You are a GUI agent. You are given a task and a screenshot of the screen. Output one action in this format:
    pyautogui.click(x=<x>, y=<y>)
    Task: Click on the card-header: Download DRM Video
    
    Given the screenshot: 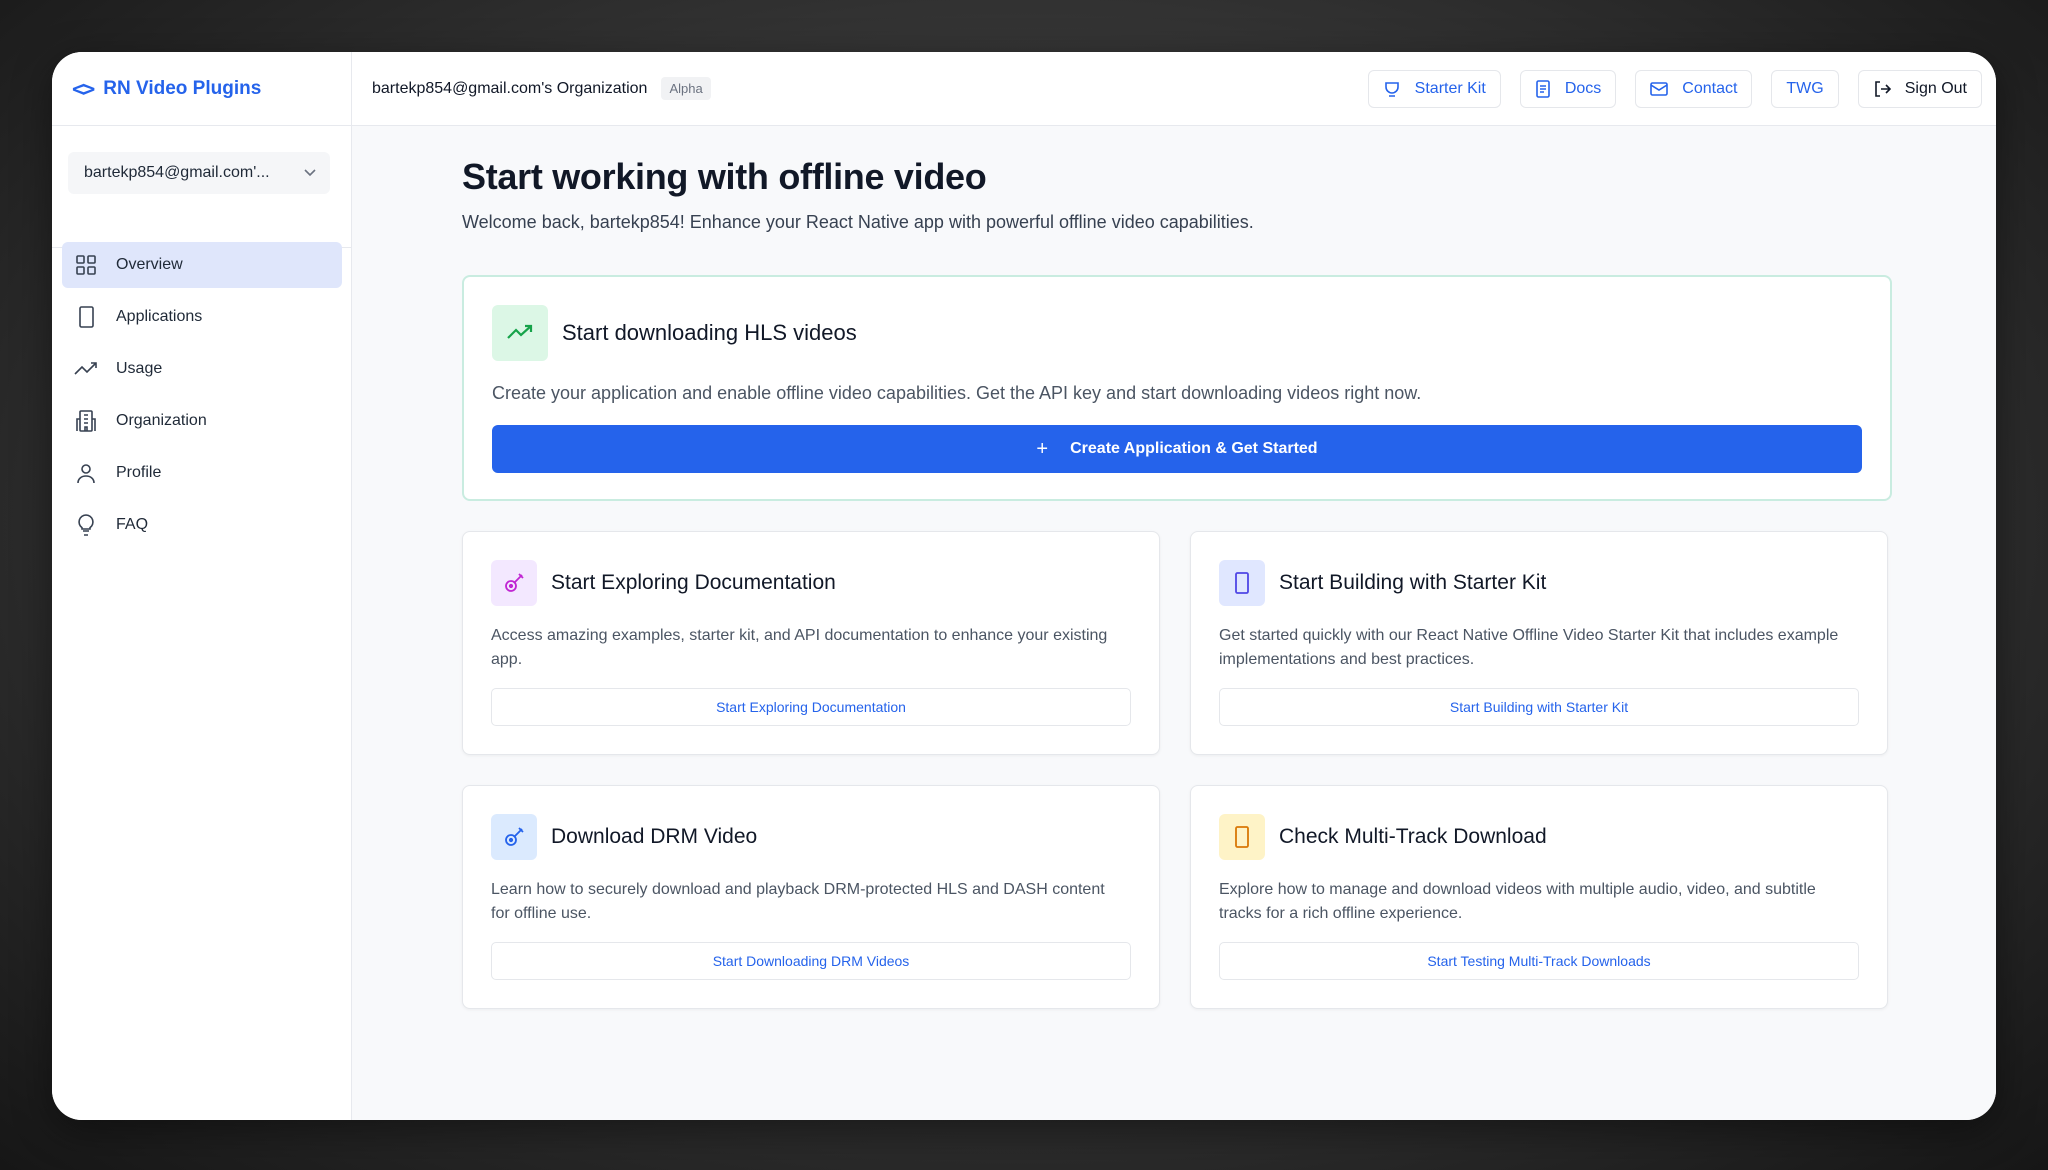 What is the action you would take?
    pyautogui.click(x=624, y=837)
    